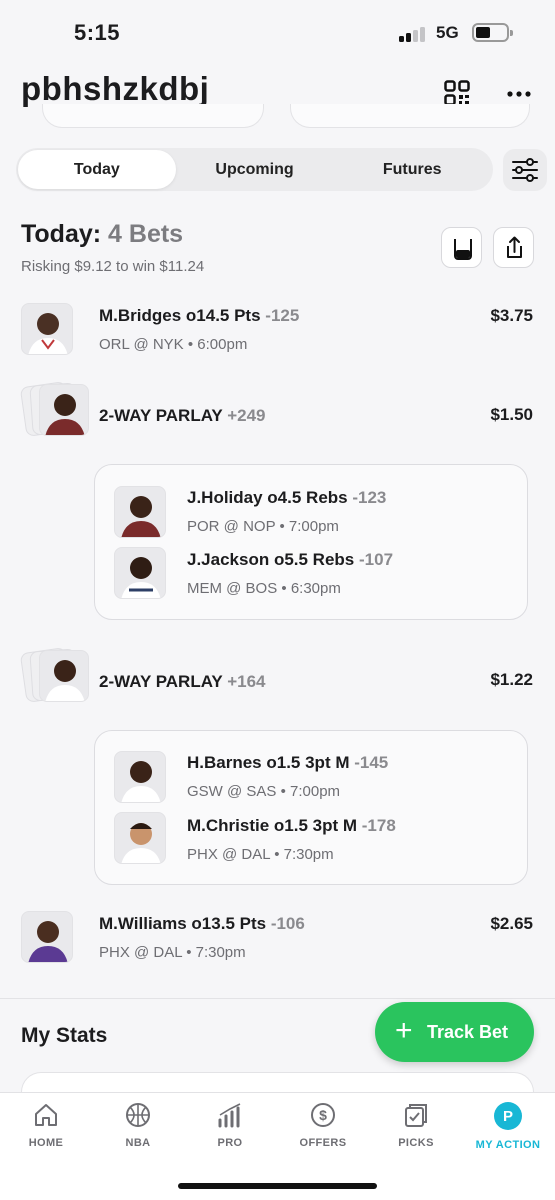  Describe the element at coordinates (371, 762) in the screenshot. I see `leg-odds: -145` at that location.